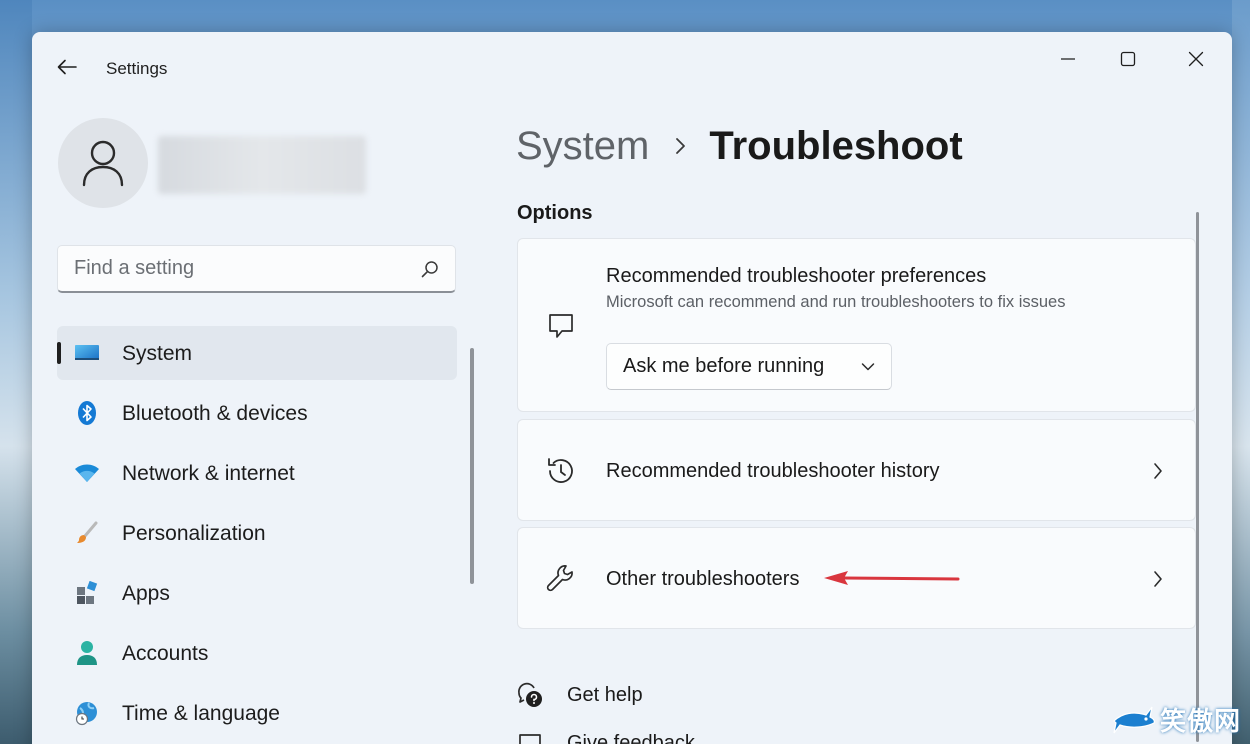  Describe the element at coordinates (773, 471) in the screenshot. I see `history-title: Recommended troubleshooter history` at that location.